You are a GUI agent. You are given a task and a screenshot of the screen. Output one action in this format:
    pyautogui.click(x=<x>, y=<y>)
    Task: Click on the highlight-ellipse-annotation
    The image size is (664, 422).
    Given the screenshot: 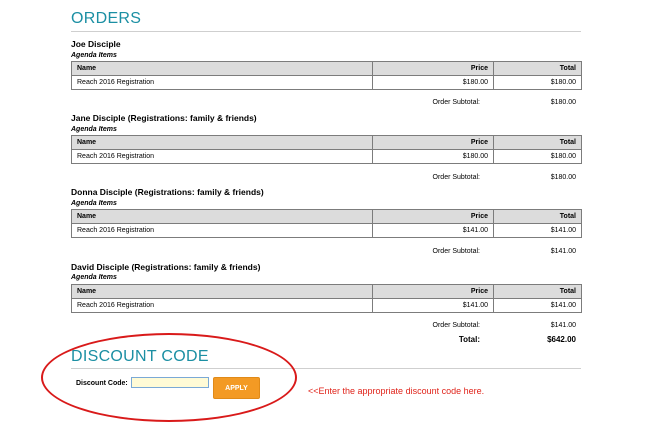 What is the action you would take?
    pyautogui.click(x=169, y=377)
    